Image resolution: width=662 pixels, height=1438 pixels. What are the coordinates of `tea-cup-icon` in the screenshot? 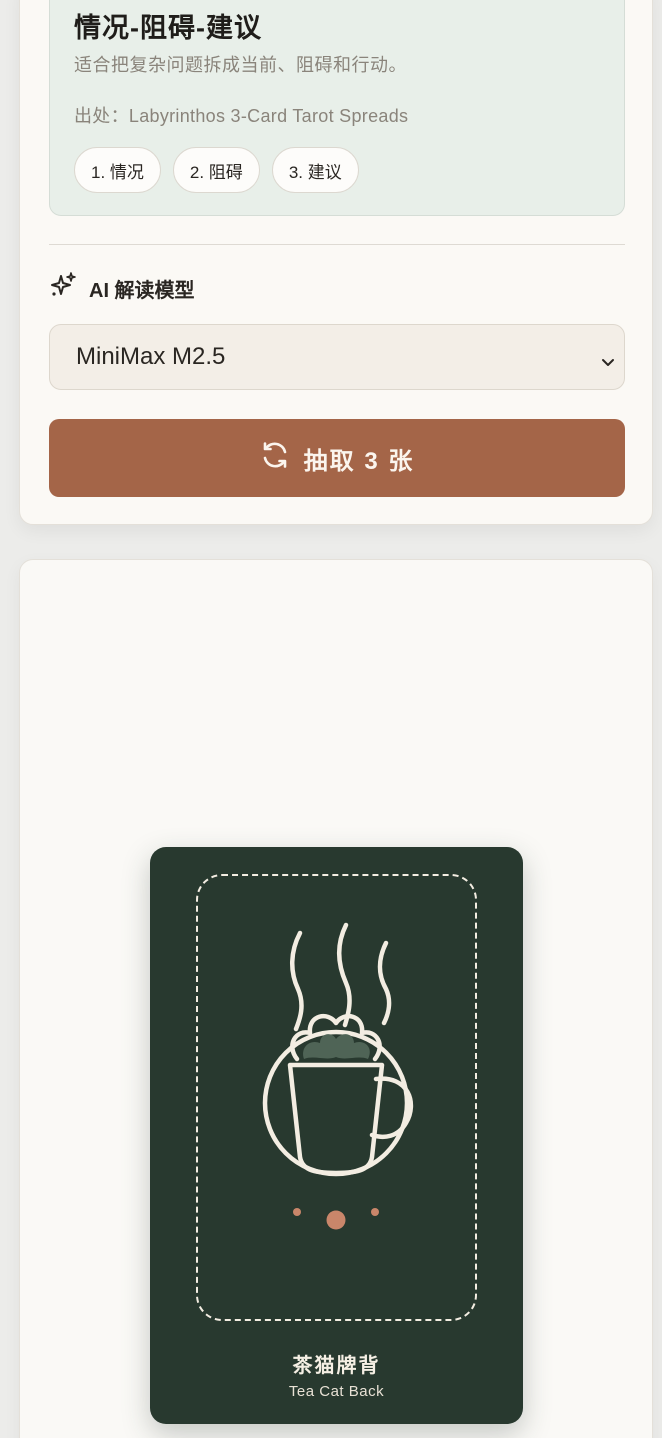 It's located at (338, 1076).